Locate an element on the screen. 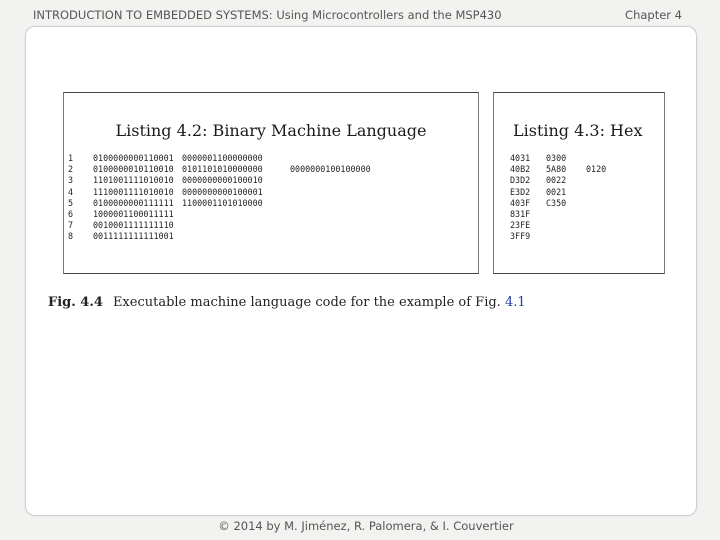  hex-code-line: 23FE is located at coordinates (558, 225).